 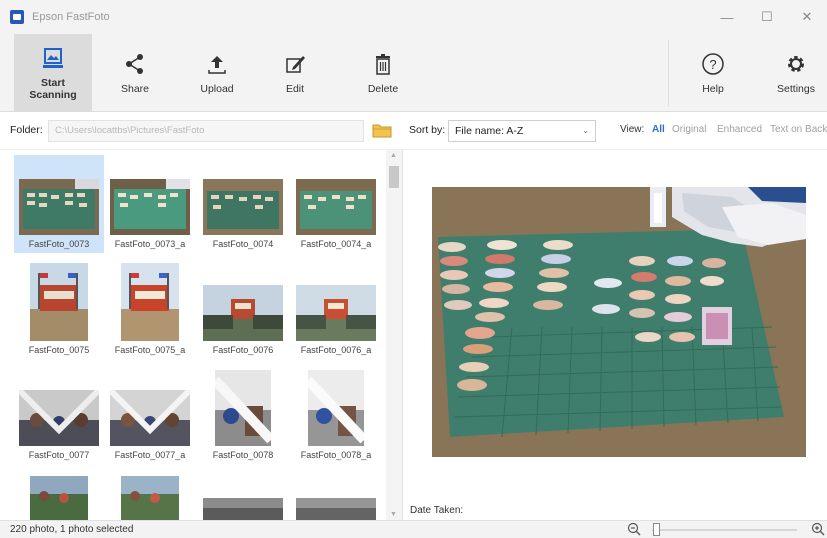 I want to click on thumbnail-item: FastFoto_0076, so click(x=243, y=320).